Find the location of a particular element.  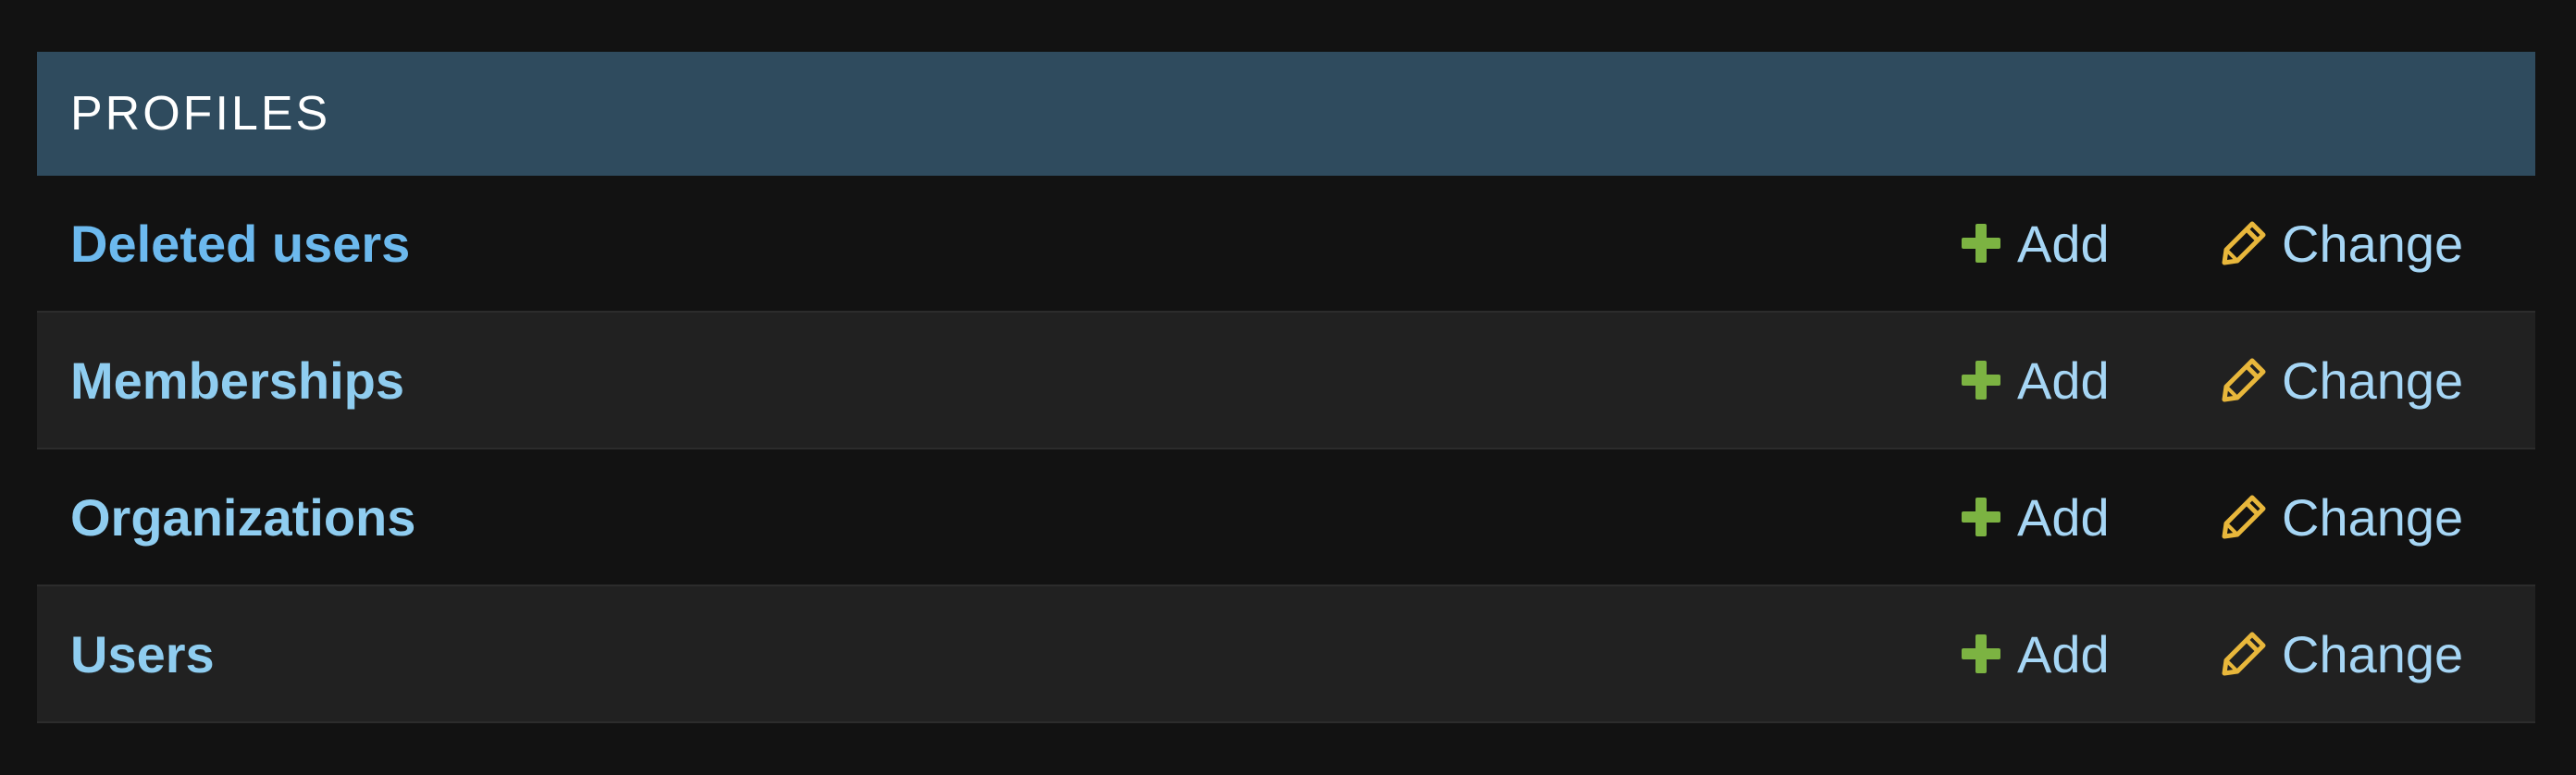

model-link-memberships: Memberships is located at coordinates (237, 381).